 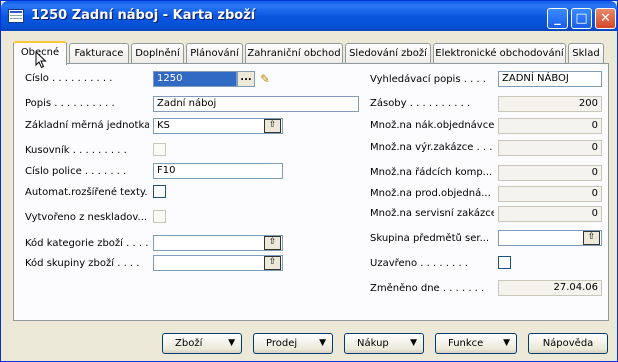 What do you see at coordinates (550, 194) in the screenshot?
I see `qty-on-sales-order-field: 0` at bounding box center [550, 194].